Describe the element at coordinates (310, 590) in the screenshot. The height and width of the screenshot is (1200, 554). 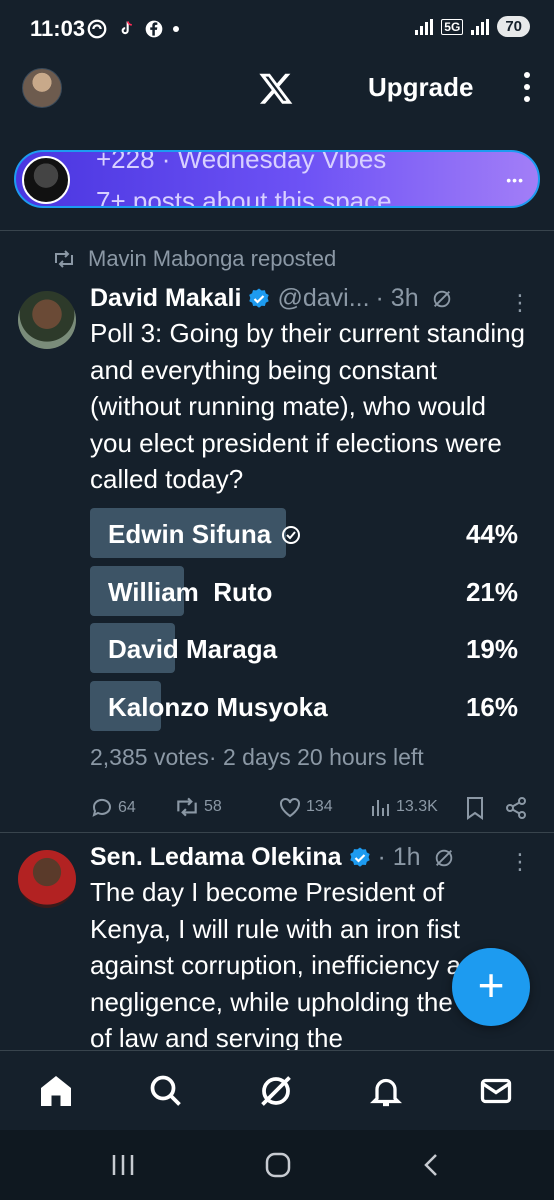
I see `poll-option: William Ruto 21%` at that location.